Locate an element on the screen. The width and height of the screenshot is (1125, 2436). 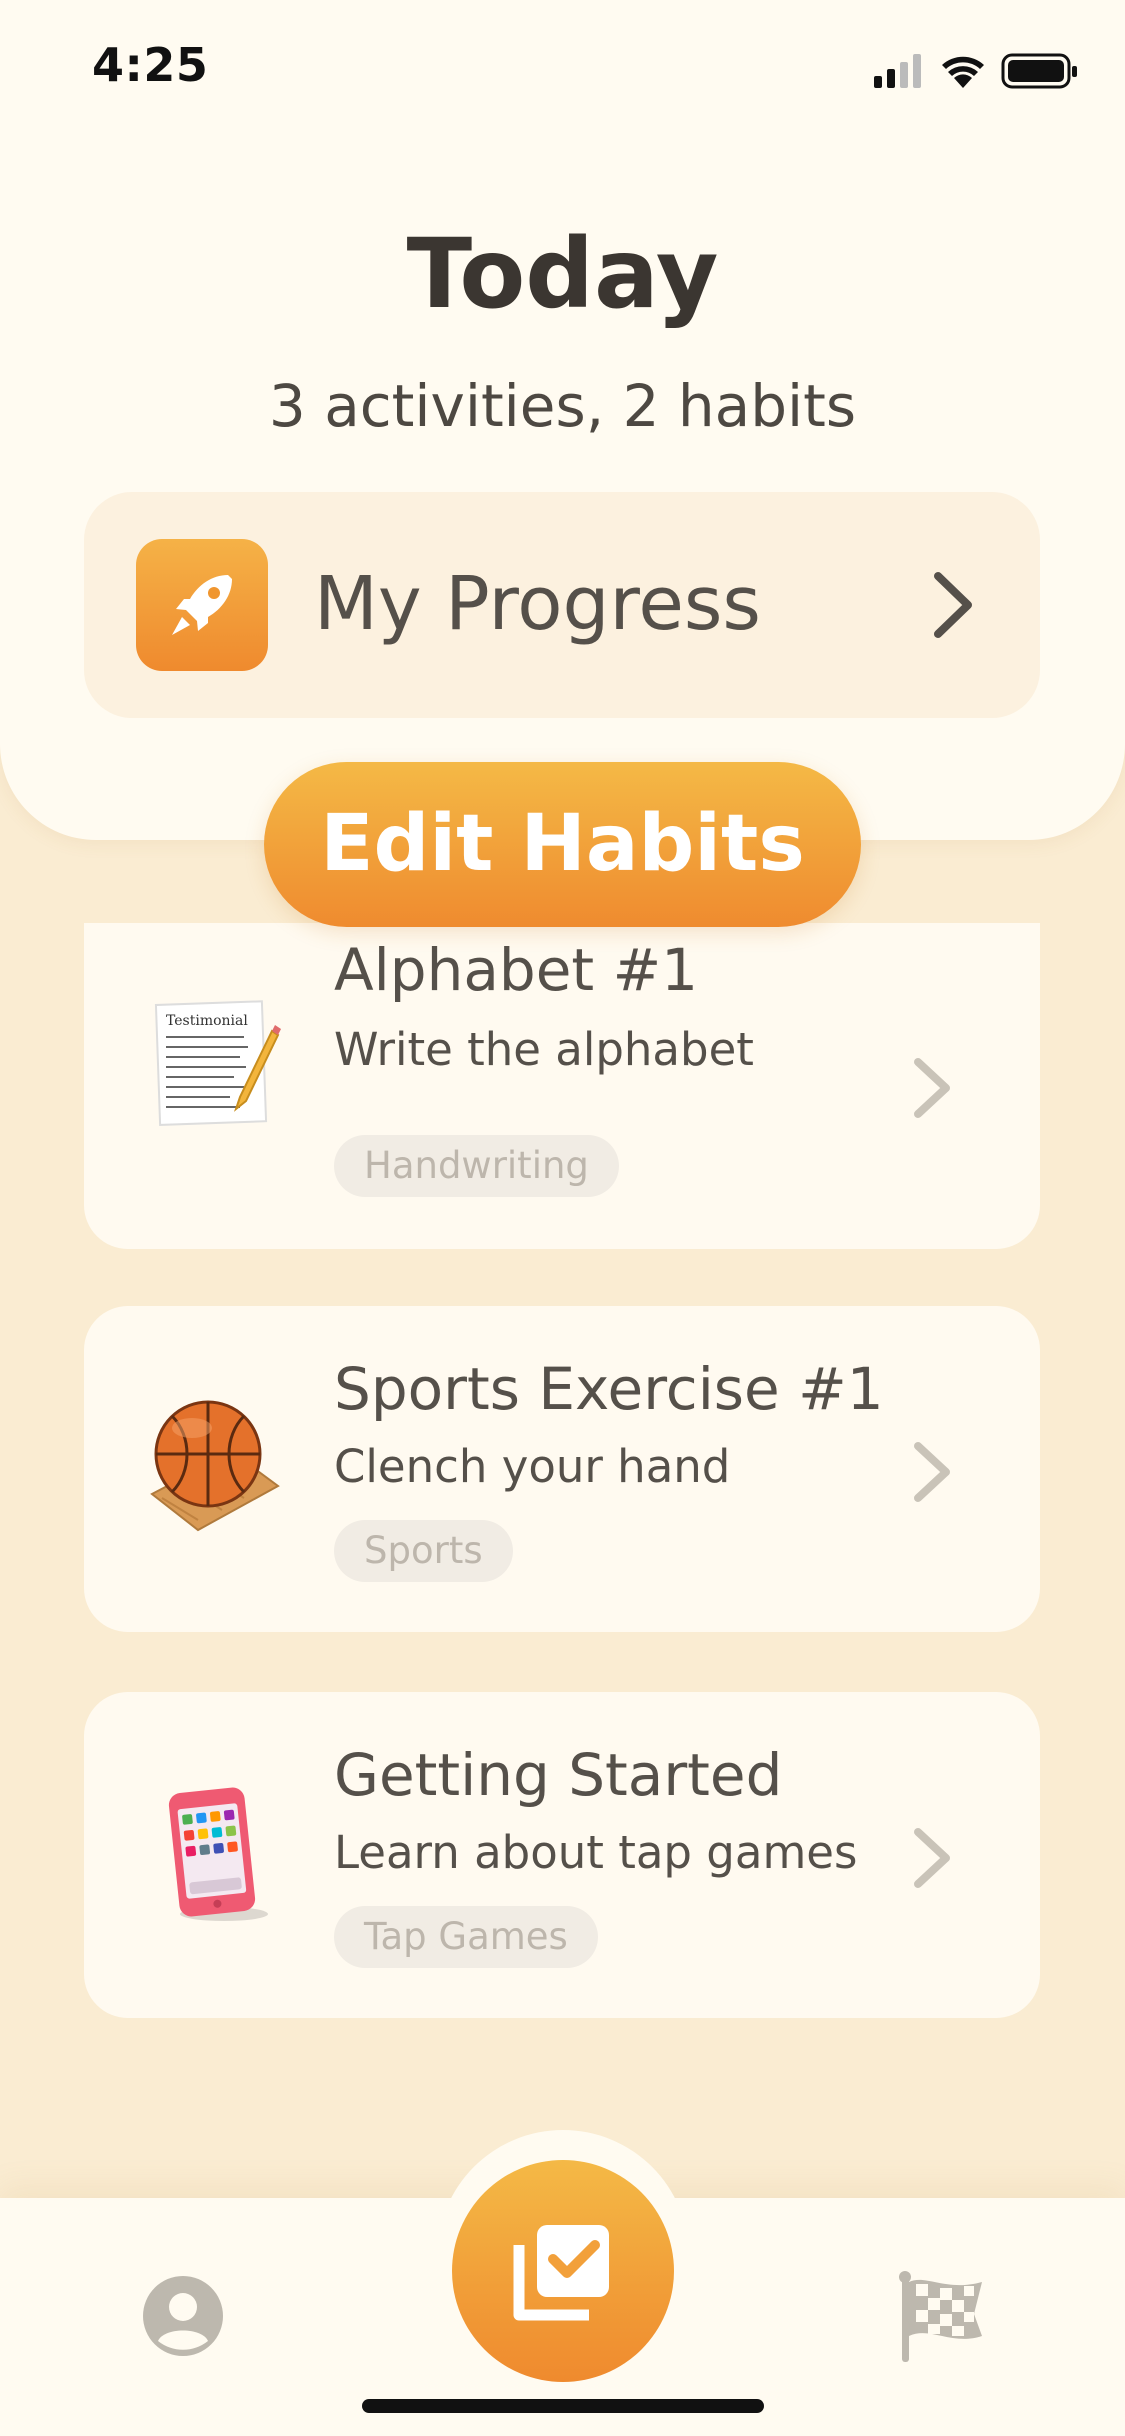
battery-icon is located at coordinates (1039, 71).